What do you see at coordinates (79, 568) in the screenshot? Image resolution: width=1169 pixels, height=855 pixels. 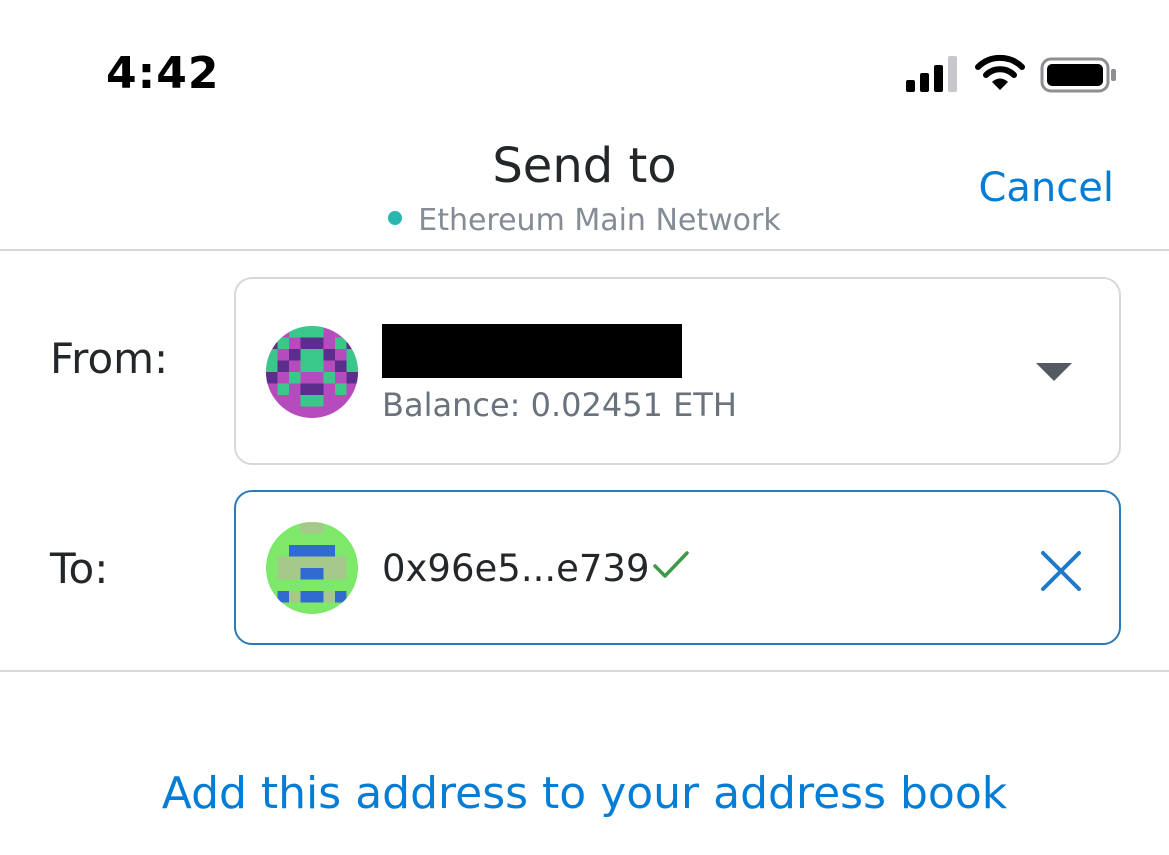 I see `to-label: To:` at bounding box center [79, 568].